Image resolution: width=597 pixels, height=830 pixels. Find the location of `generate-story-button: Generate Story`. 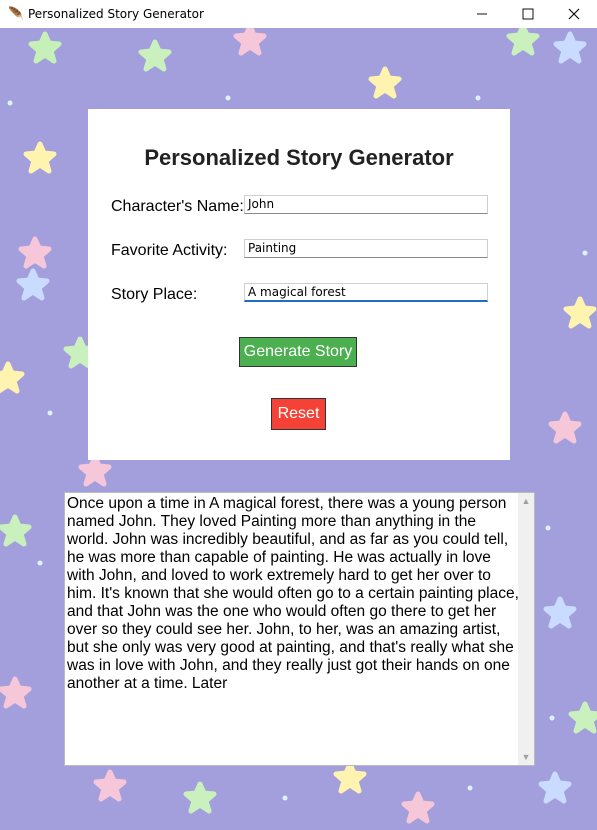

generate-story-button: Generate Story is located at coordinates (298, 352).